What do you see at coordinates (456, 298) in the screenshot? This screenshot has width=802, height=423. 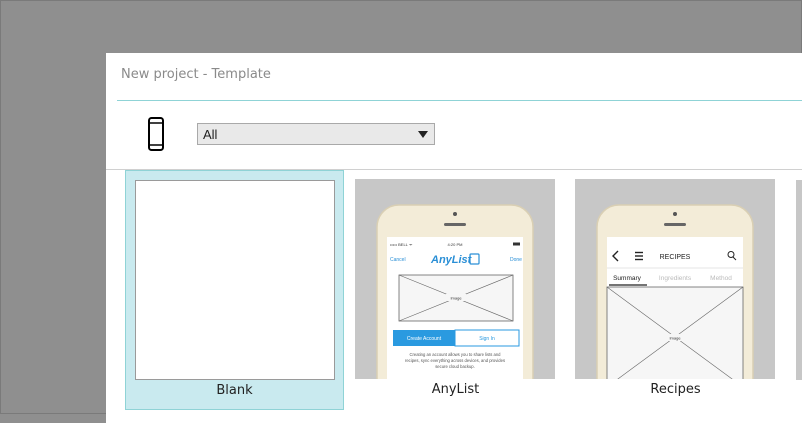 I see `anylist-image-label: Image` at bounding box center [456, 298].